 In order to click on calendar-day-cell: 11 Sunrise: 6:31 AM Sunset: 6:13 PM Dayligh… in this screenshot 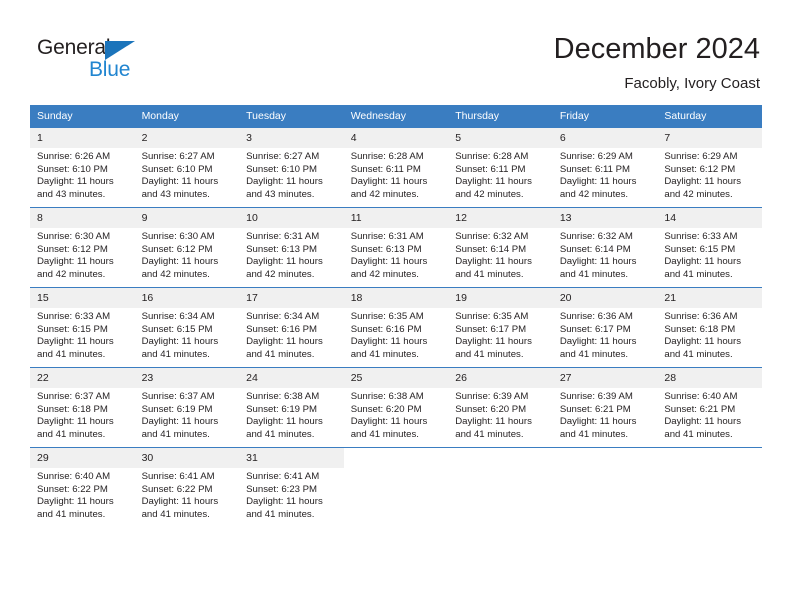, I will do `click(396, 247)`.